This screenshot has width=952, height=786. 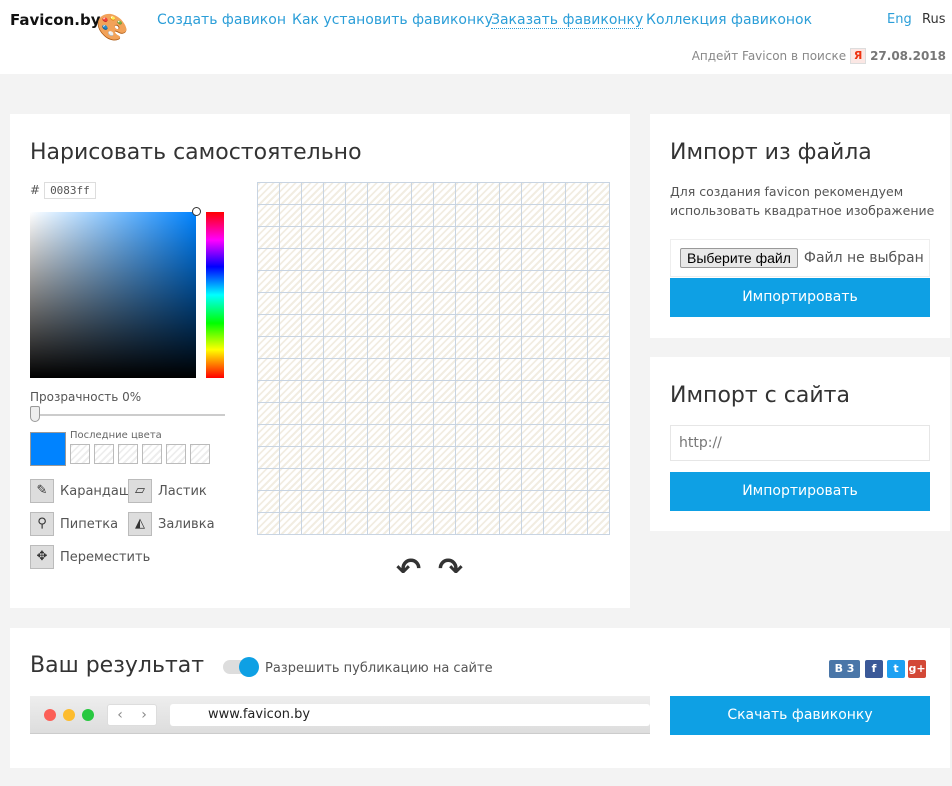 I want to click on tool-eraser: ▱ Ластик, so click(x=167, y=491).